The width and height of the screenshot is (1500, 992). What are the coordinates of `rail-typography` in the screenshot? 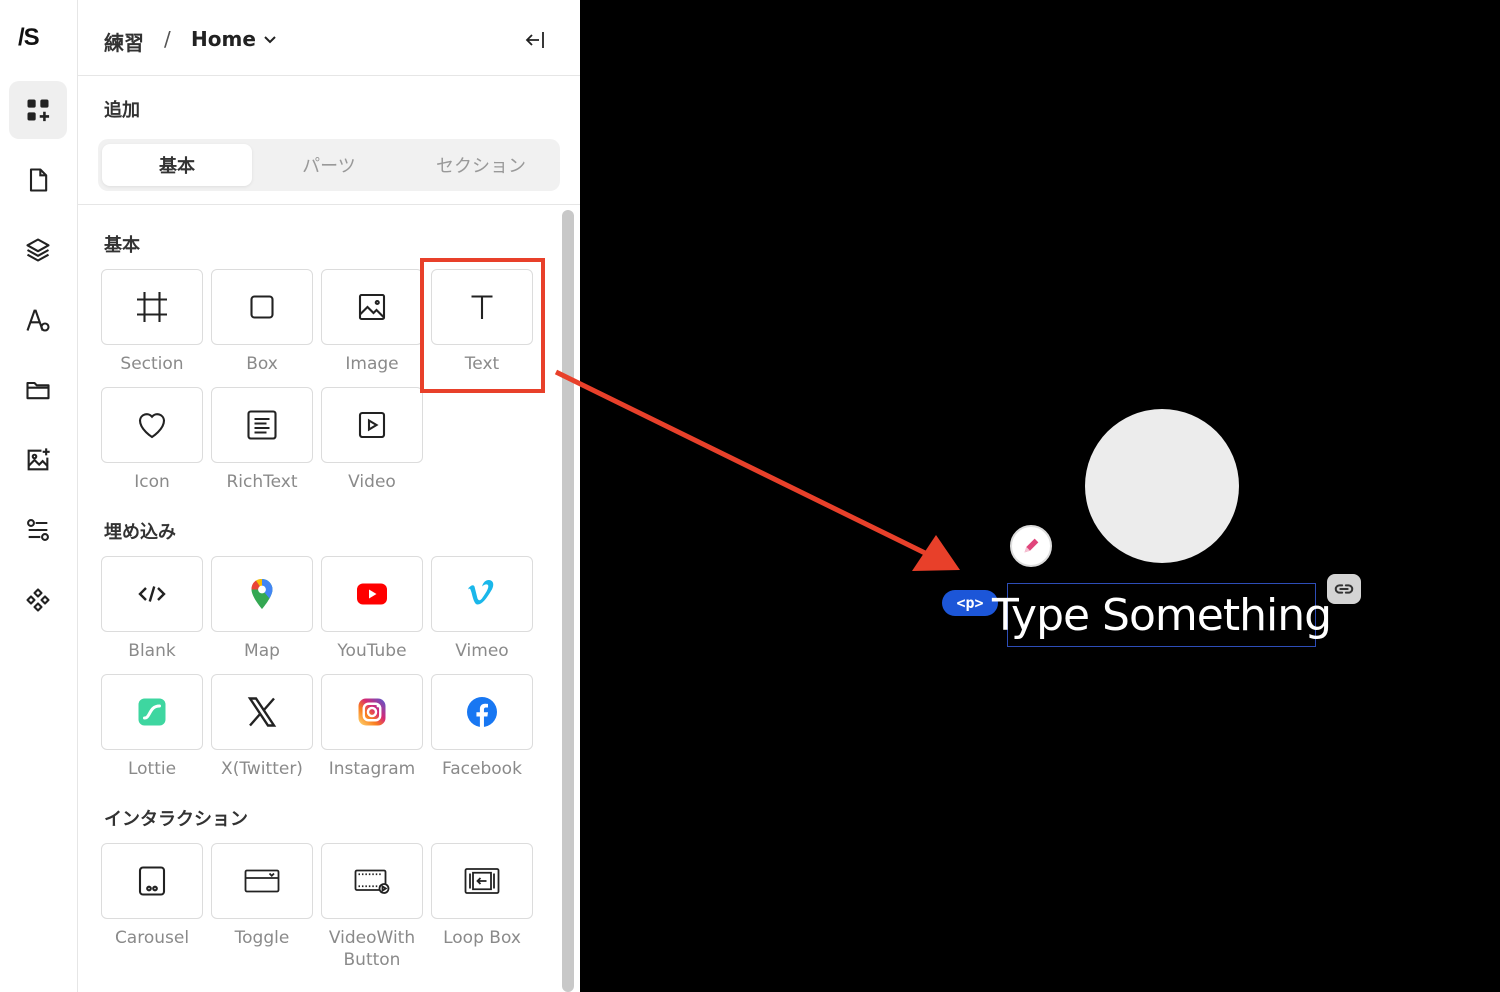 It's located at (38, 320).